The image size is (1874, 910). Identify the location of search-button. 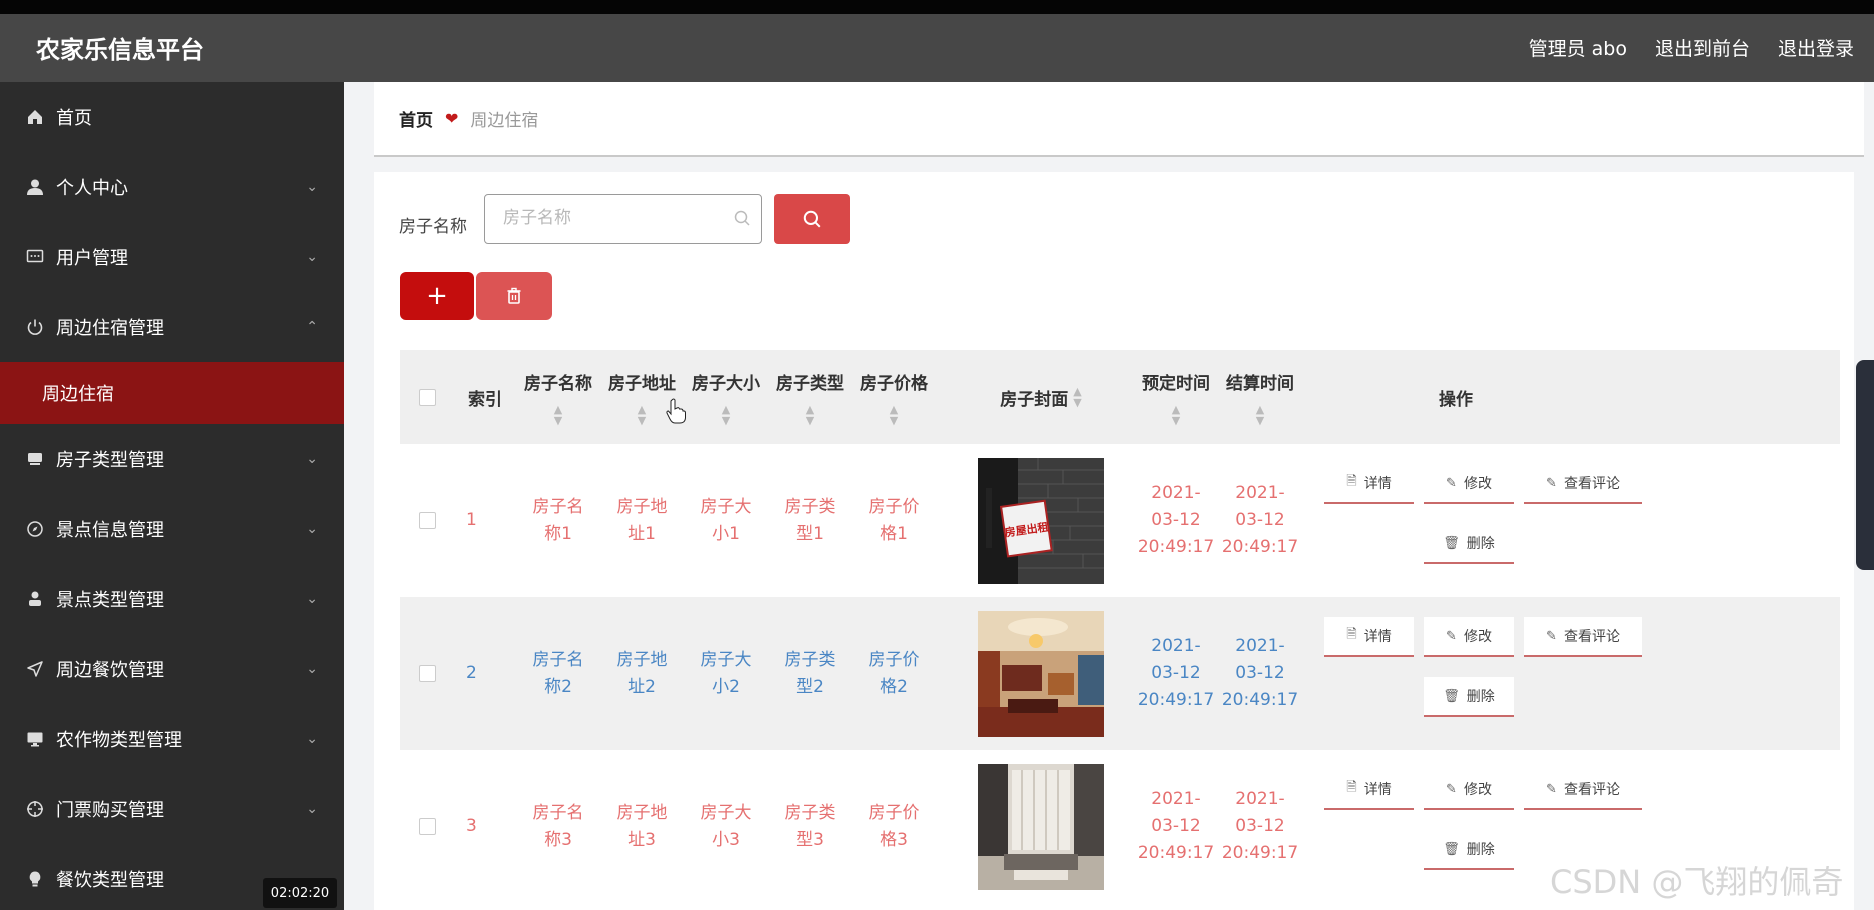
(812, 219).